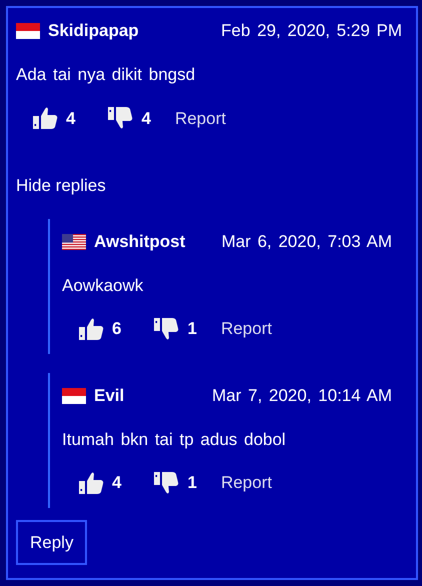 The image size is (422, 586). Describe the element at coordinates (174, 439) in the screenshot. I see `comment-text: Itumah bkn tai tp adus dobol` at that location.